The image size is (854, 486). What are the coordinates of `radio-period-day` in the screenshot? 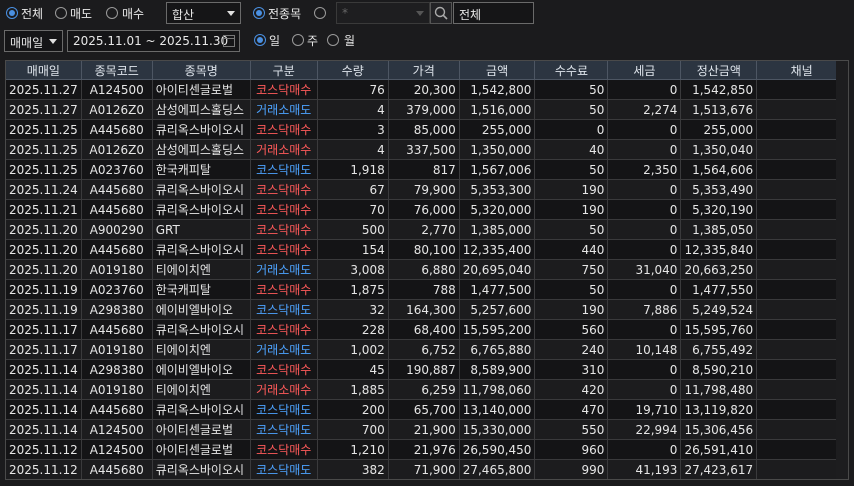 It's located at (260, 40).